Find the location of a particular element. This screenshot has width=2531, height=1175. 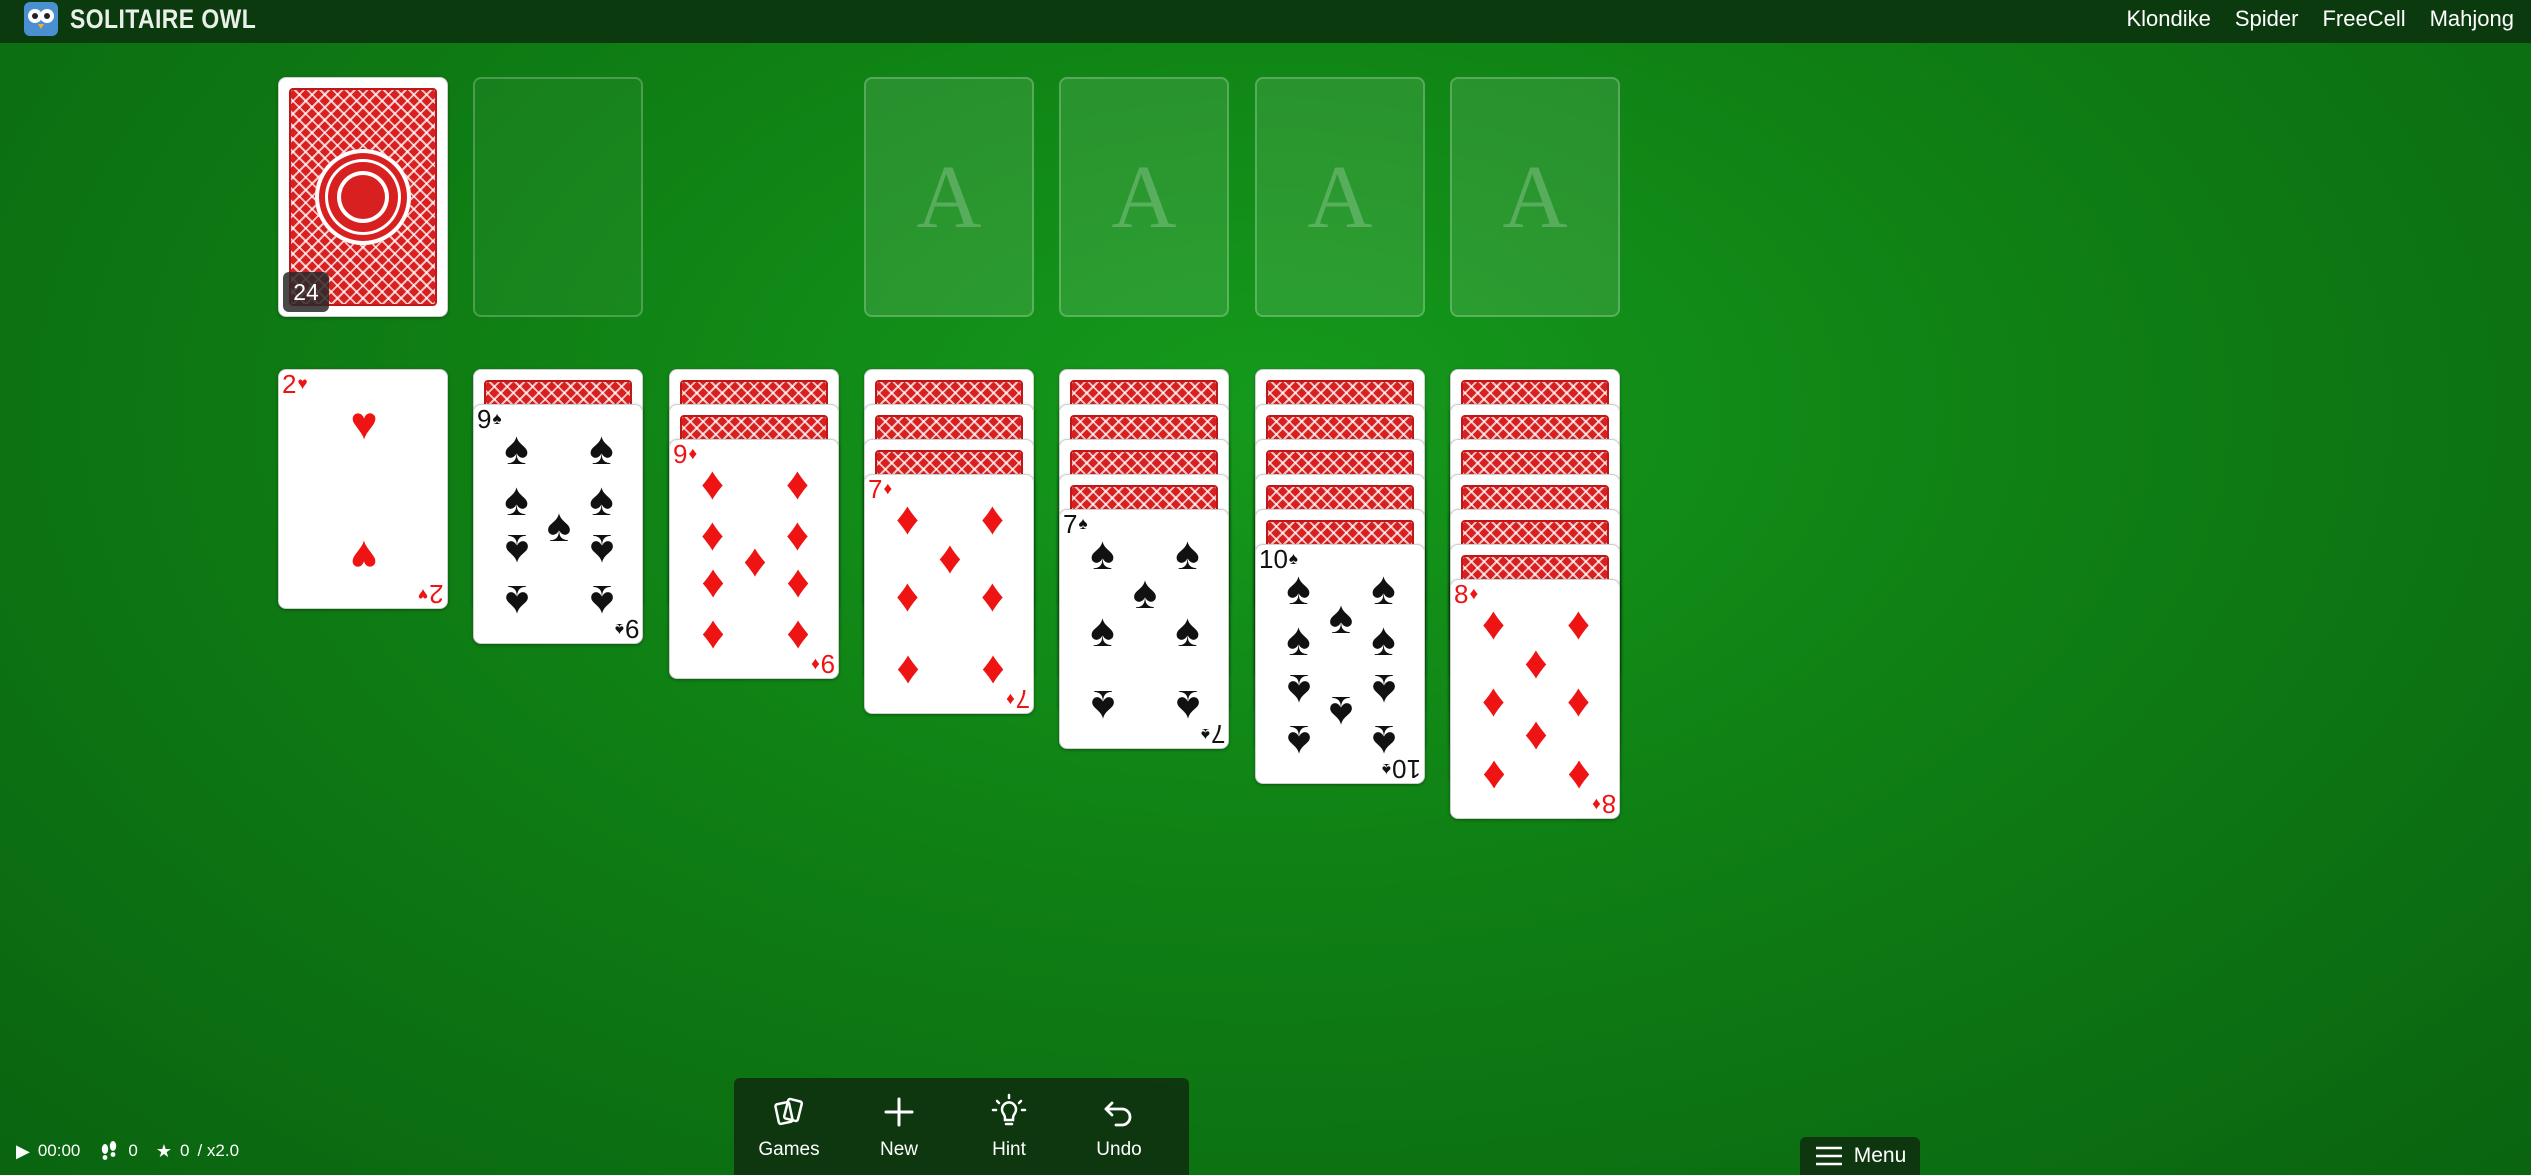

nav-mahjong: Mahjong is located at coordinates (2472, 19).